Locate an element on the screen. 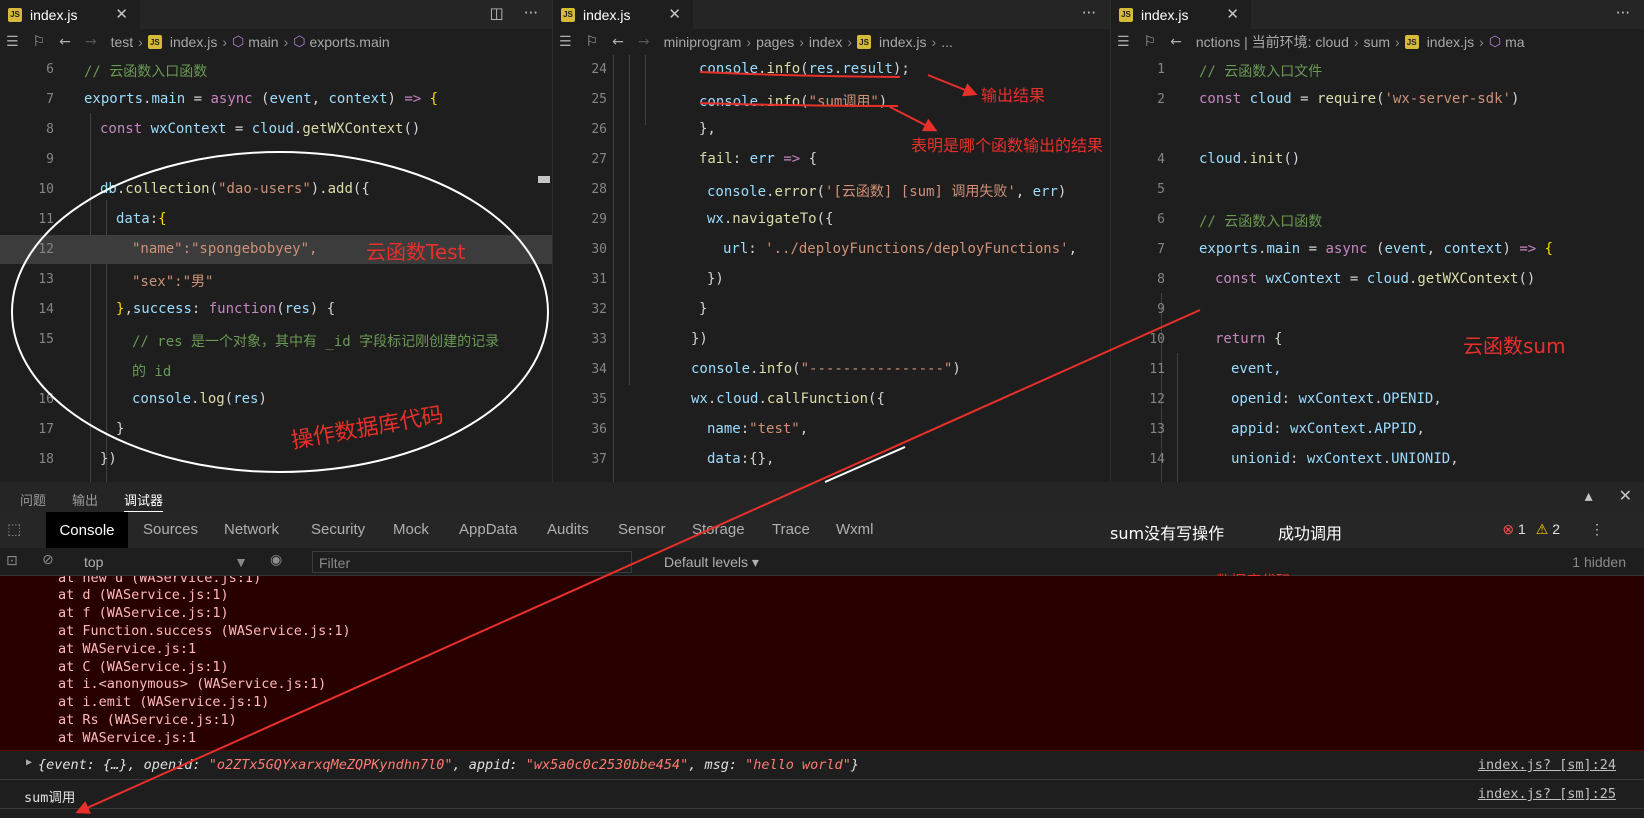  tab-network: Network is located at coordinates (251, 529).